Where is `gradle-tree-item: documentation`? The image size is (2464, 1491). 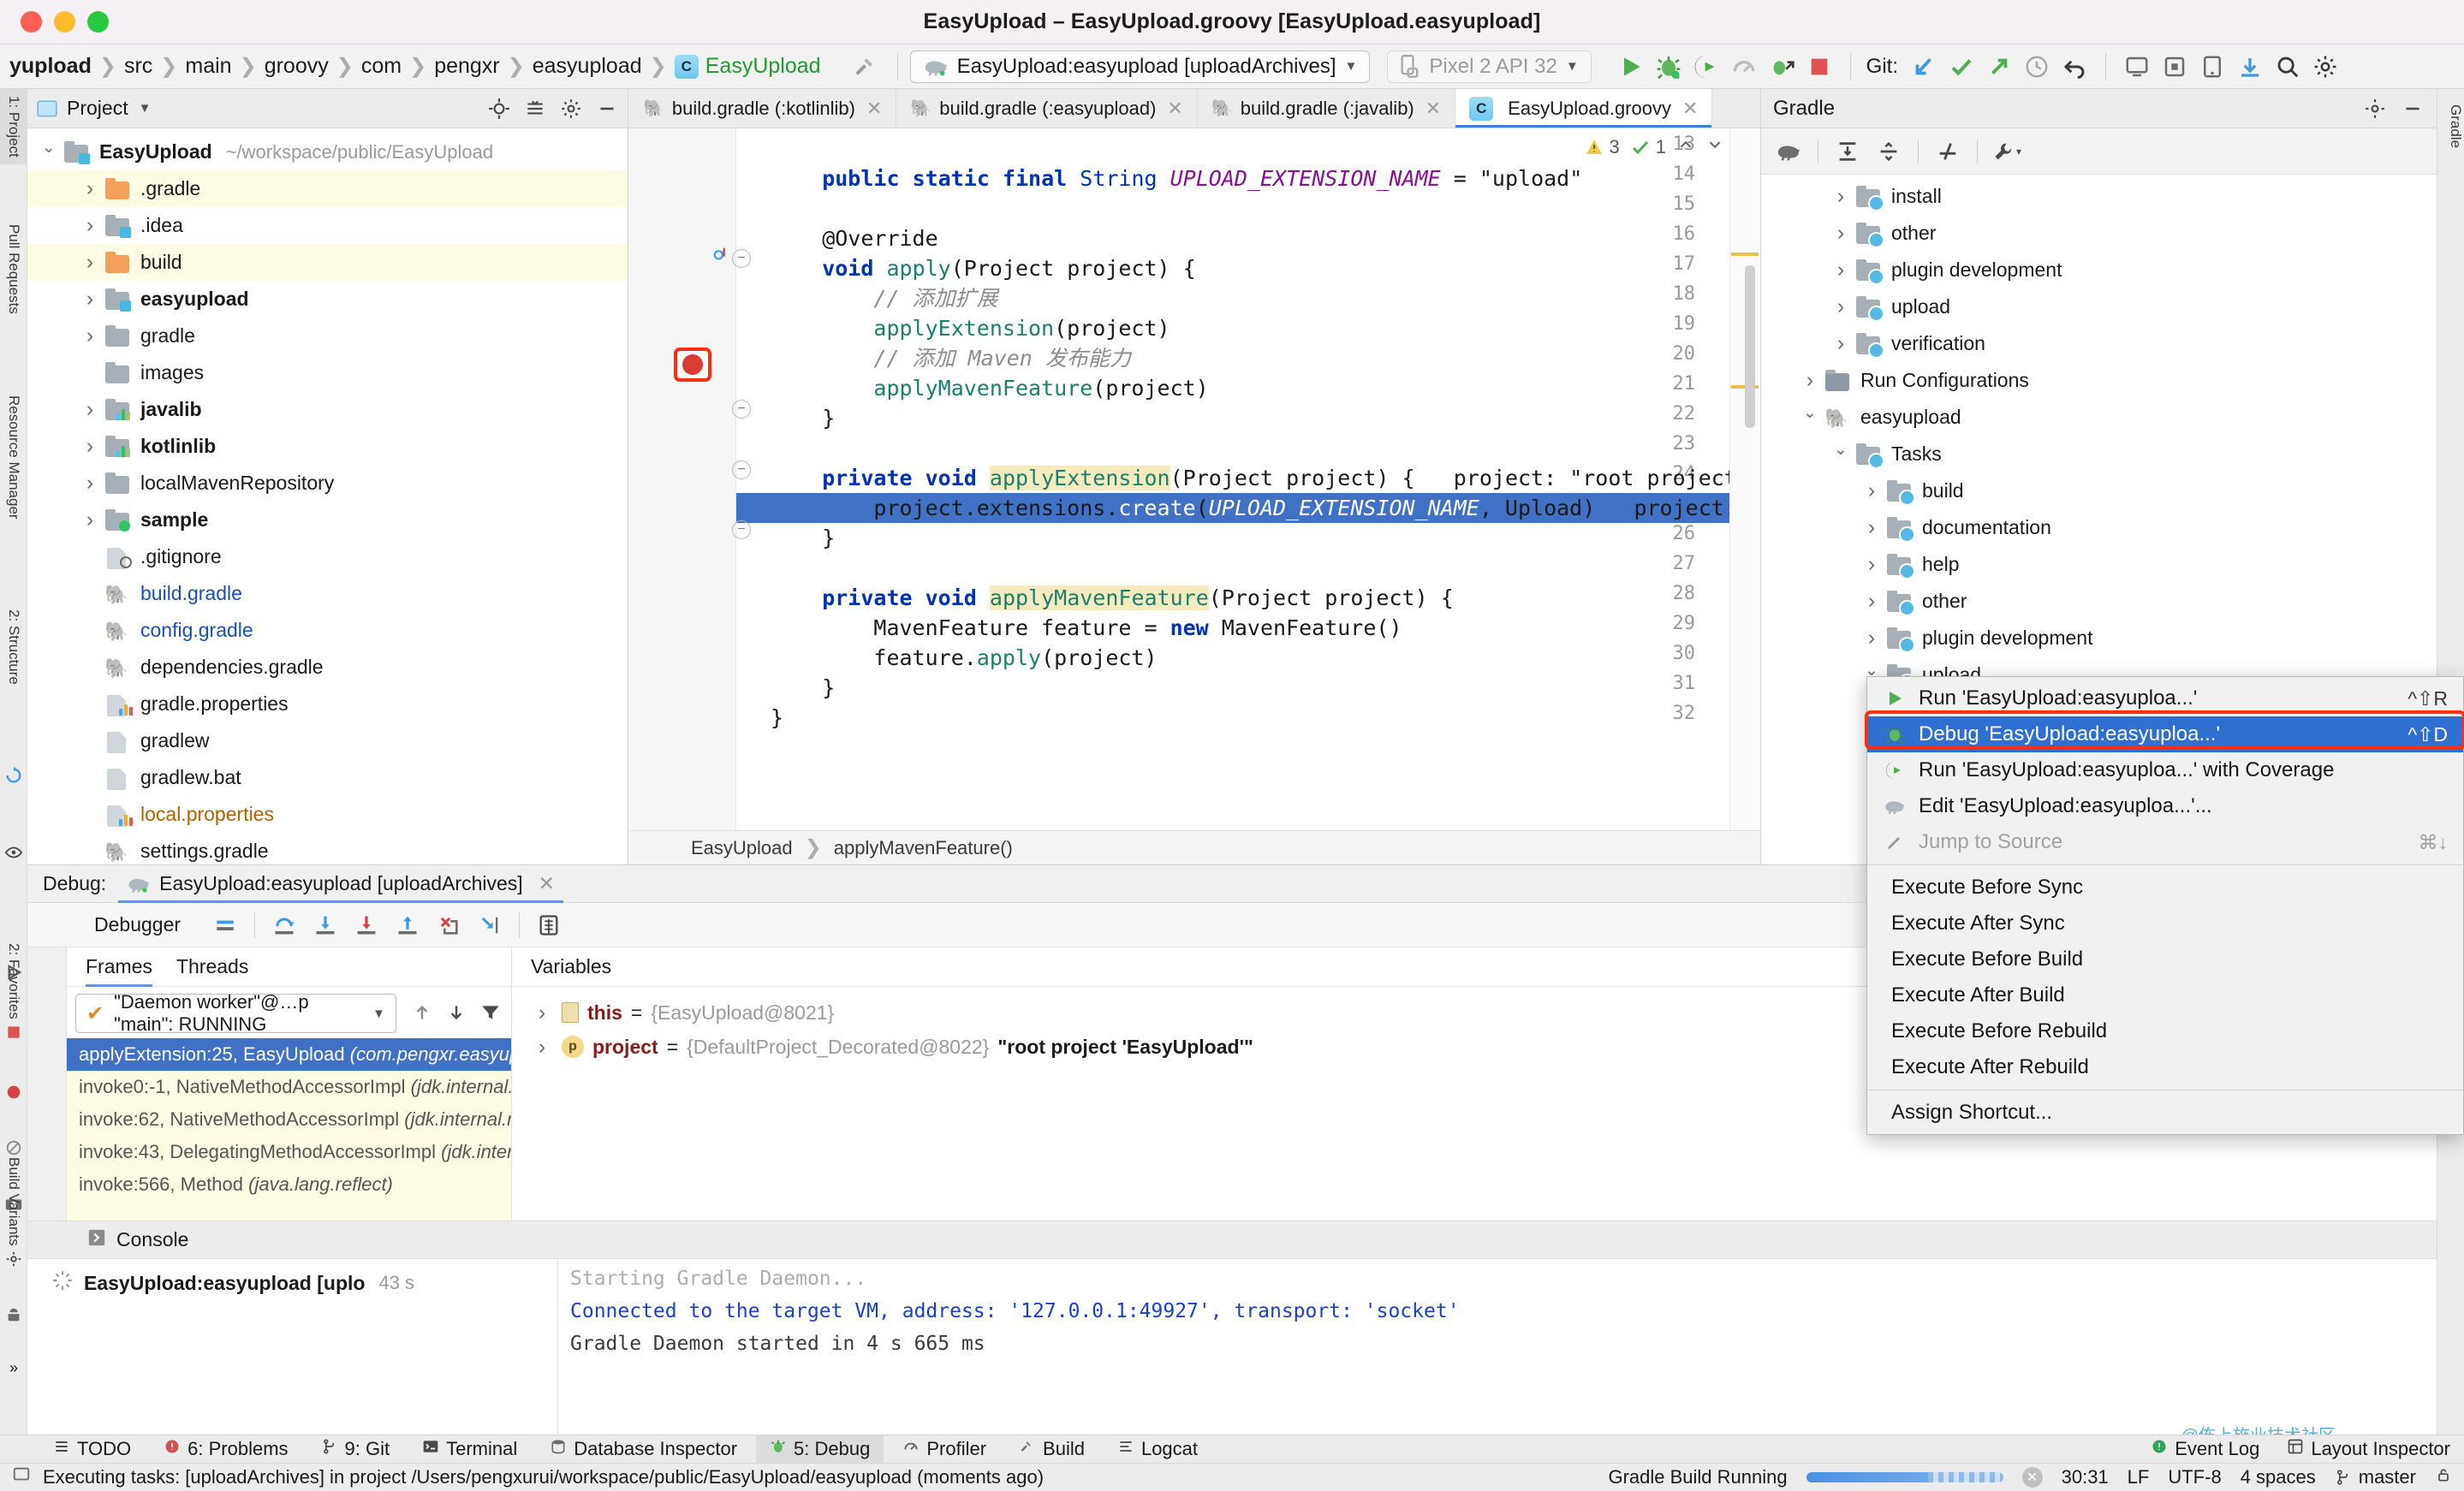
gradle-tree-item: documentation is located at coordinates (2099, 527).